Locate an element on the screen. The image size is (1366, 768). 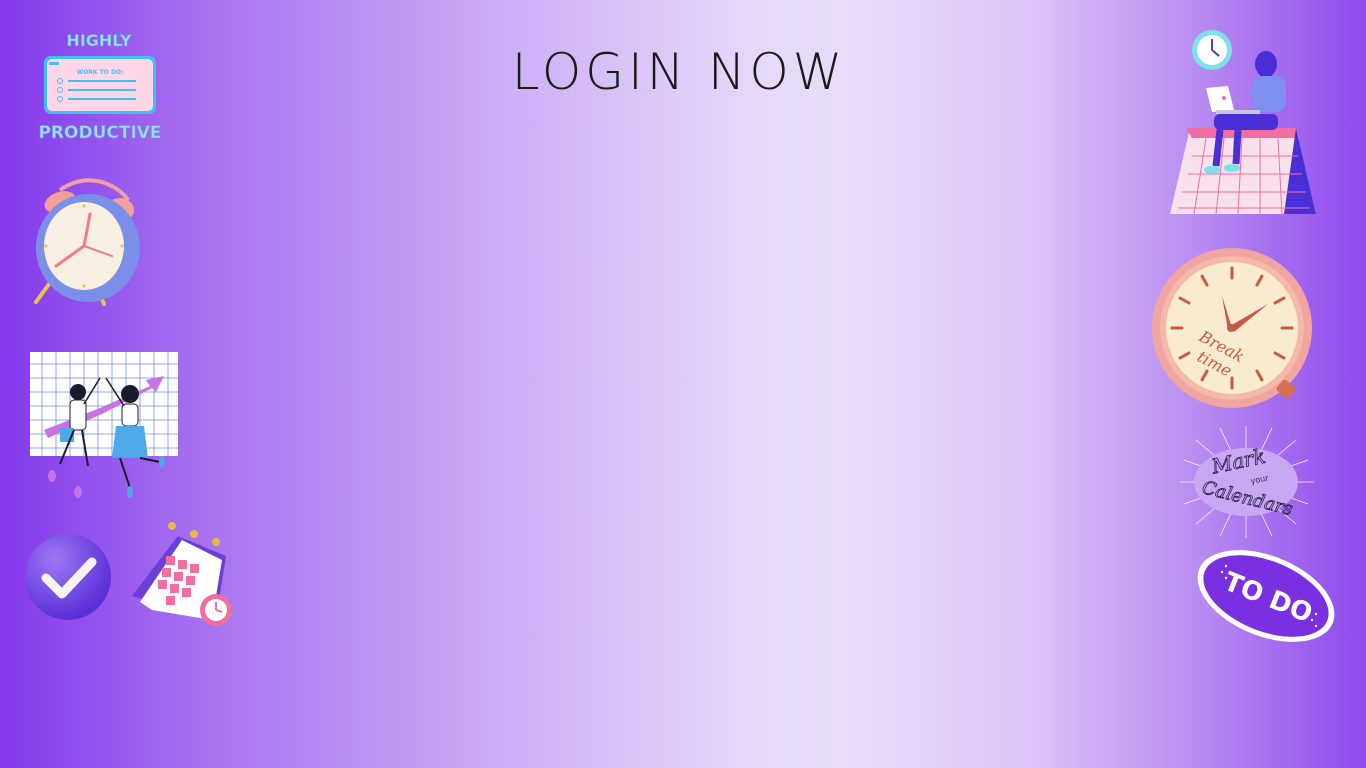
teamwork-chart-illustration is located at coordinates (105, 426).